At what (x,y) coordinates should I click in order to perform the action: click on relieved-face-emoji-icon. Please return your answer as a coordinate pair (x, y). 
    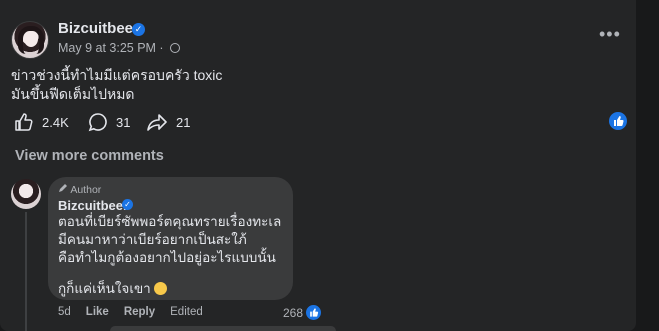
    Looking at the image, I should click on (160, 288).